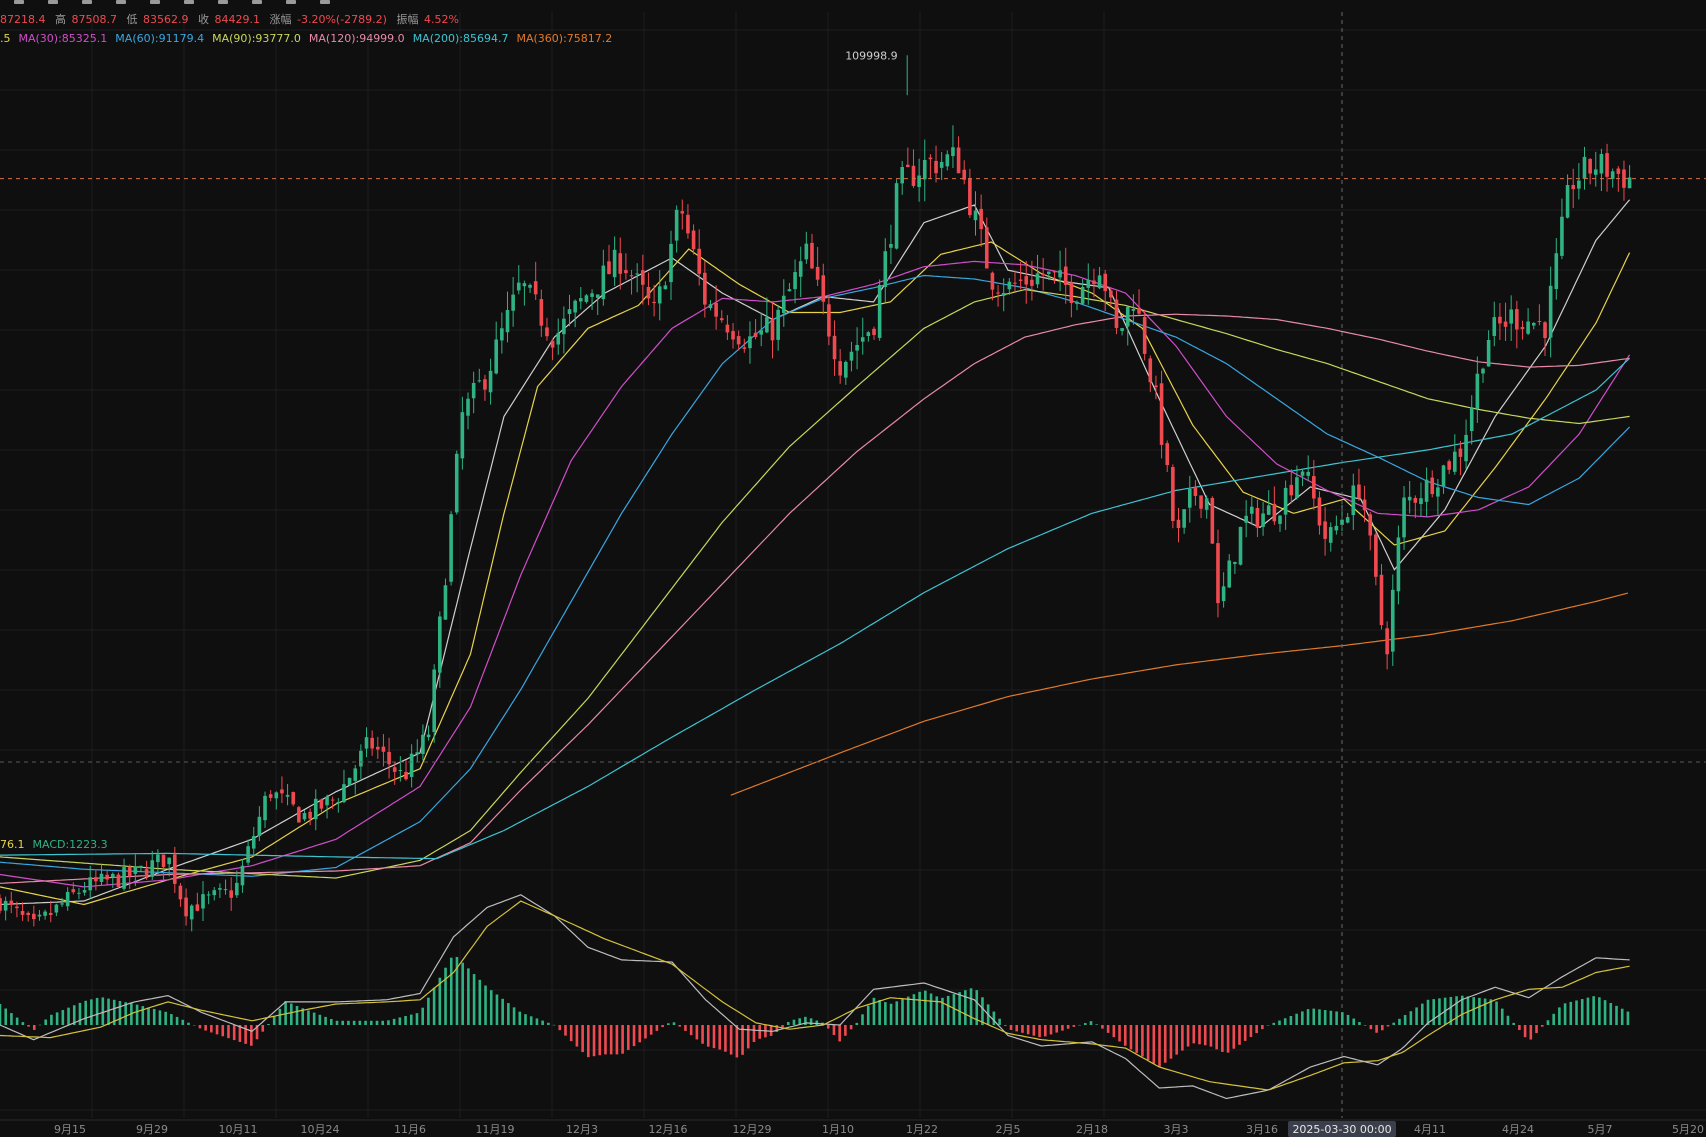 The height and width of the screenshot is (1137, 1706). What do you see at coordinates (12, 844) in the screenshot?
I see `legend-entry: 76.1` at bounding box center [12, 844].